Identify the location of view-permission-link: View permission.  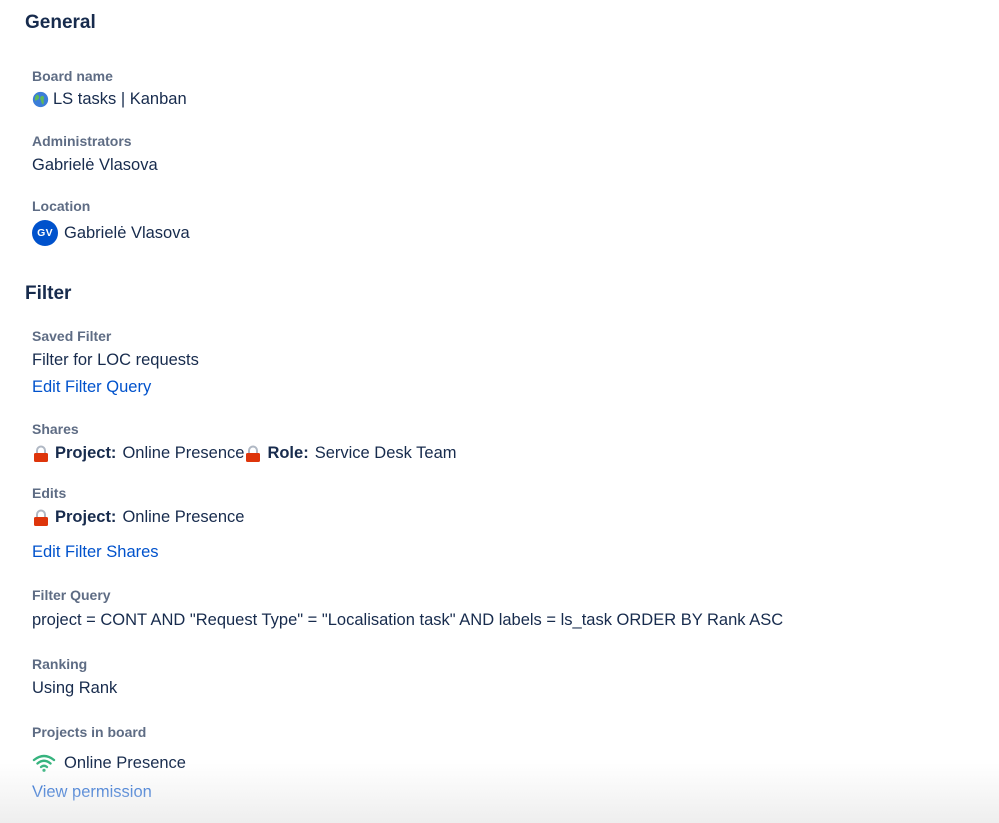
(92, 792).